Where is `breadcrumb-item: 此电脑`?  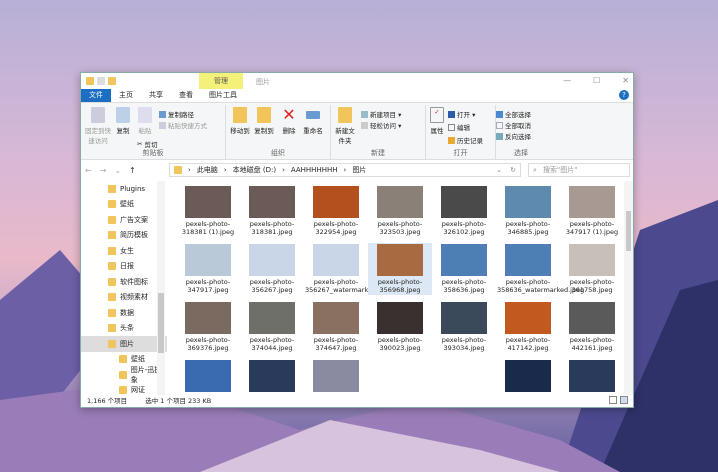 breadcrumb-item: 此电脑 is located at coordinates (207, 170).